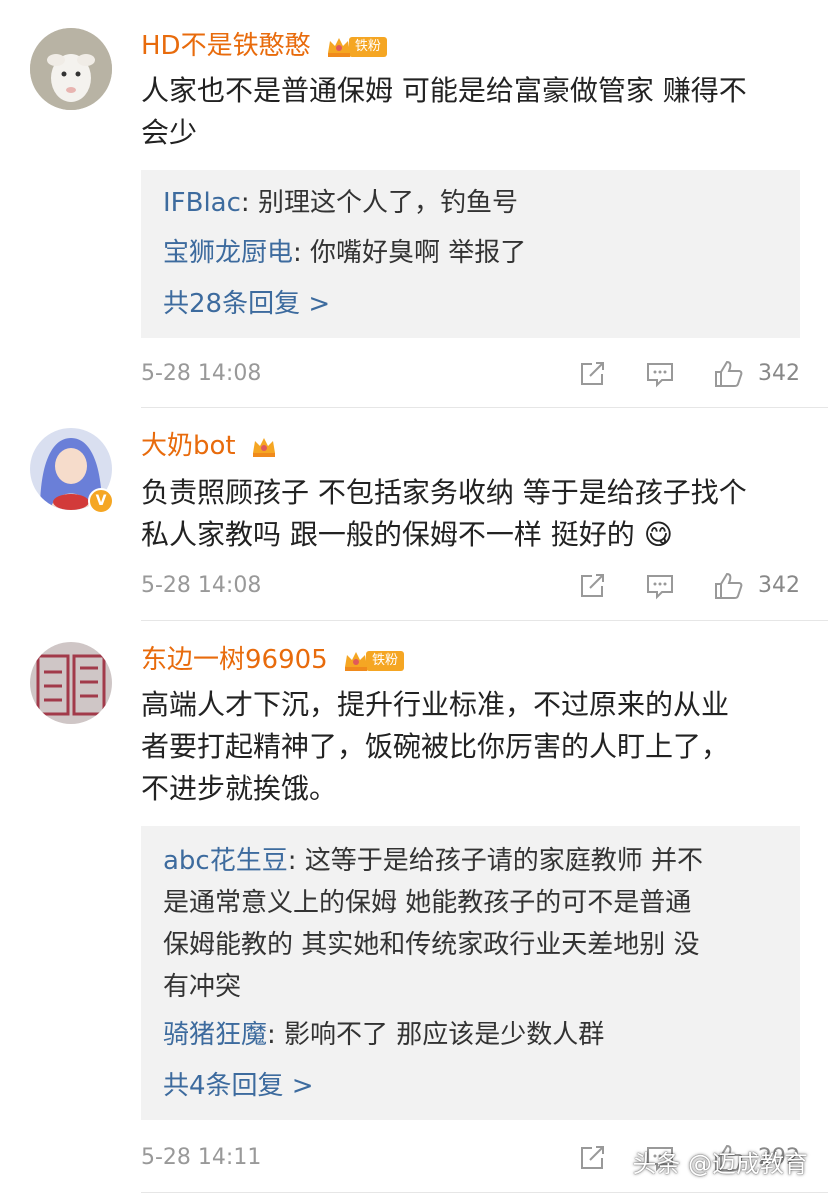 The height and width of the screenshot is (1199, 828). I want to click on timestamp: 5-28 14:11, so click(201, 1157).